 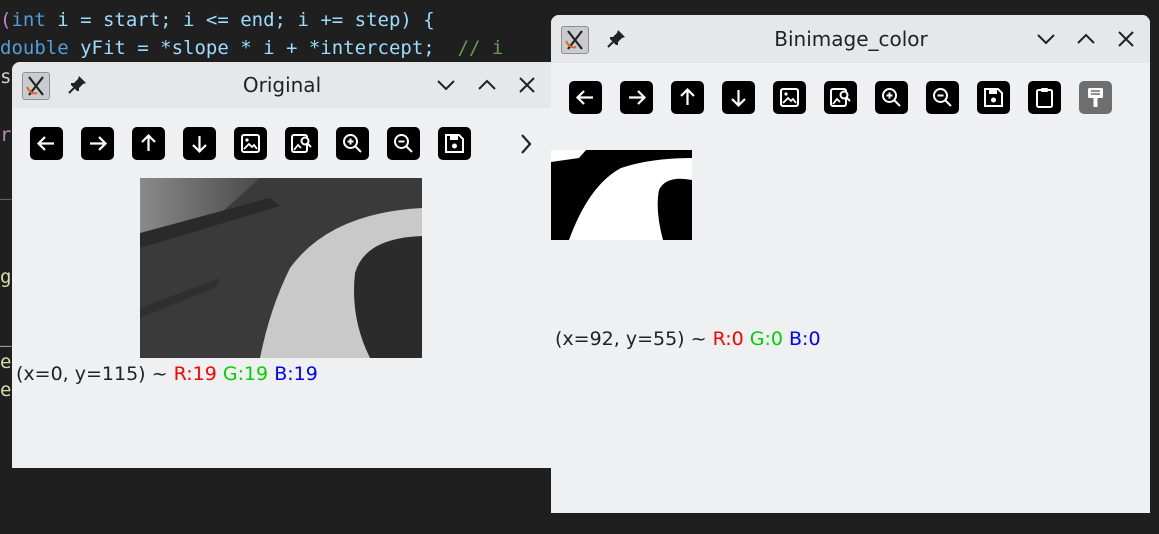 I want to click on code-edge-char: g, so click(x=6, y=277).